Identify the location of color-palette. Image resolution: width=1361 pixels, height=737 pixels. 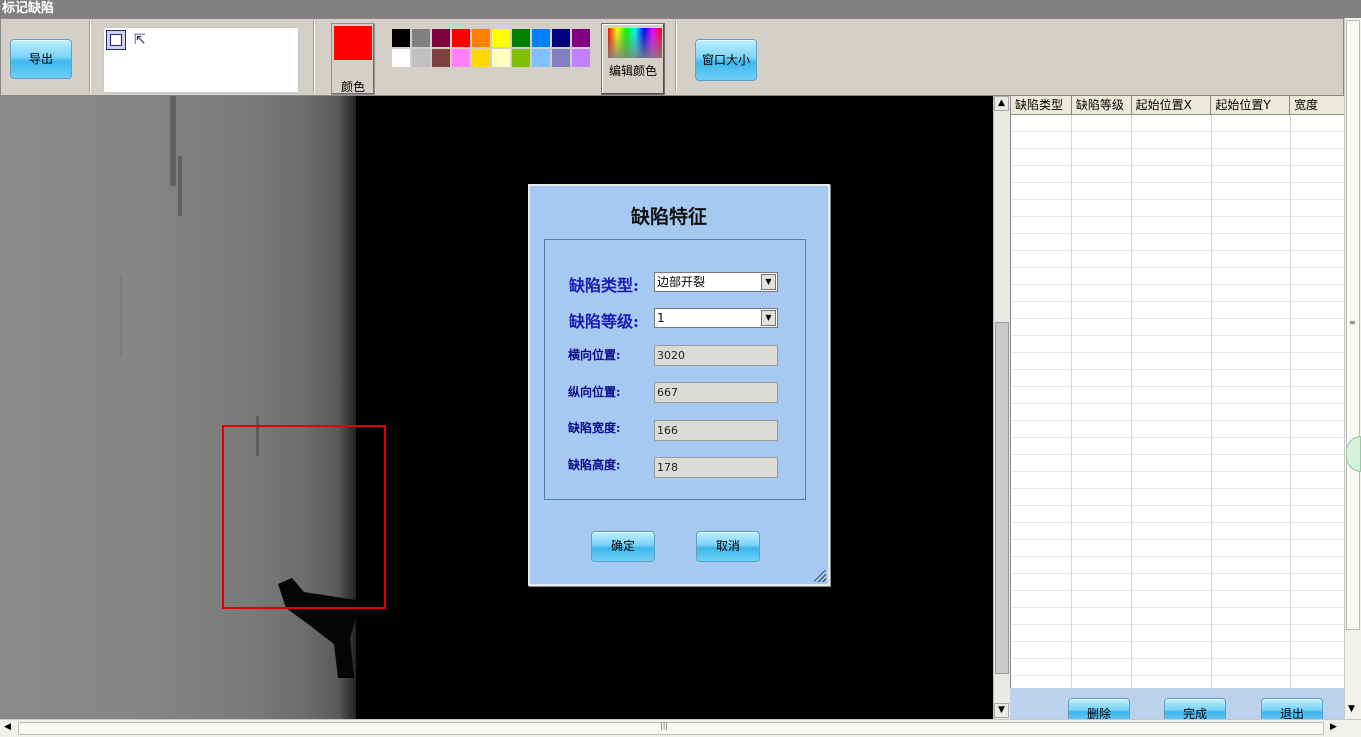
(491, 59).